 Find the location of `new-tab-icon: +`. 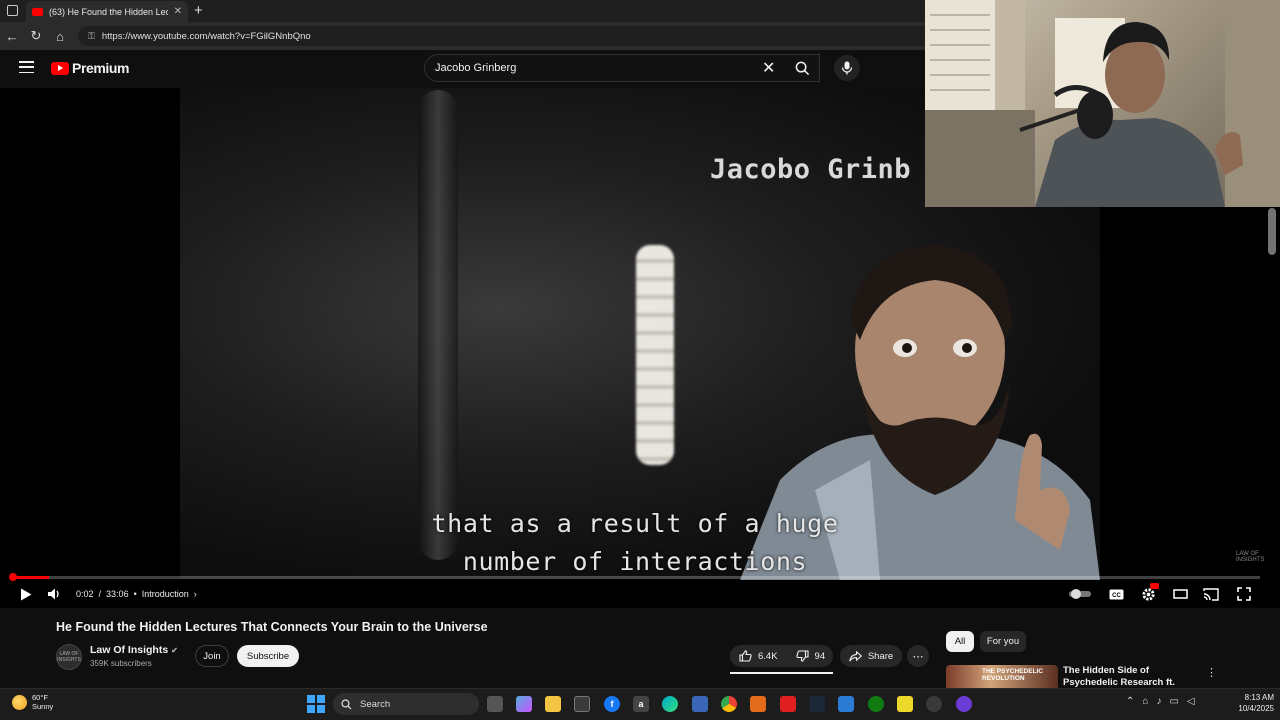

new-tab-icon: + is located at coordinates (198, 10).